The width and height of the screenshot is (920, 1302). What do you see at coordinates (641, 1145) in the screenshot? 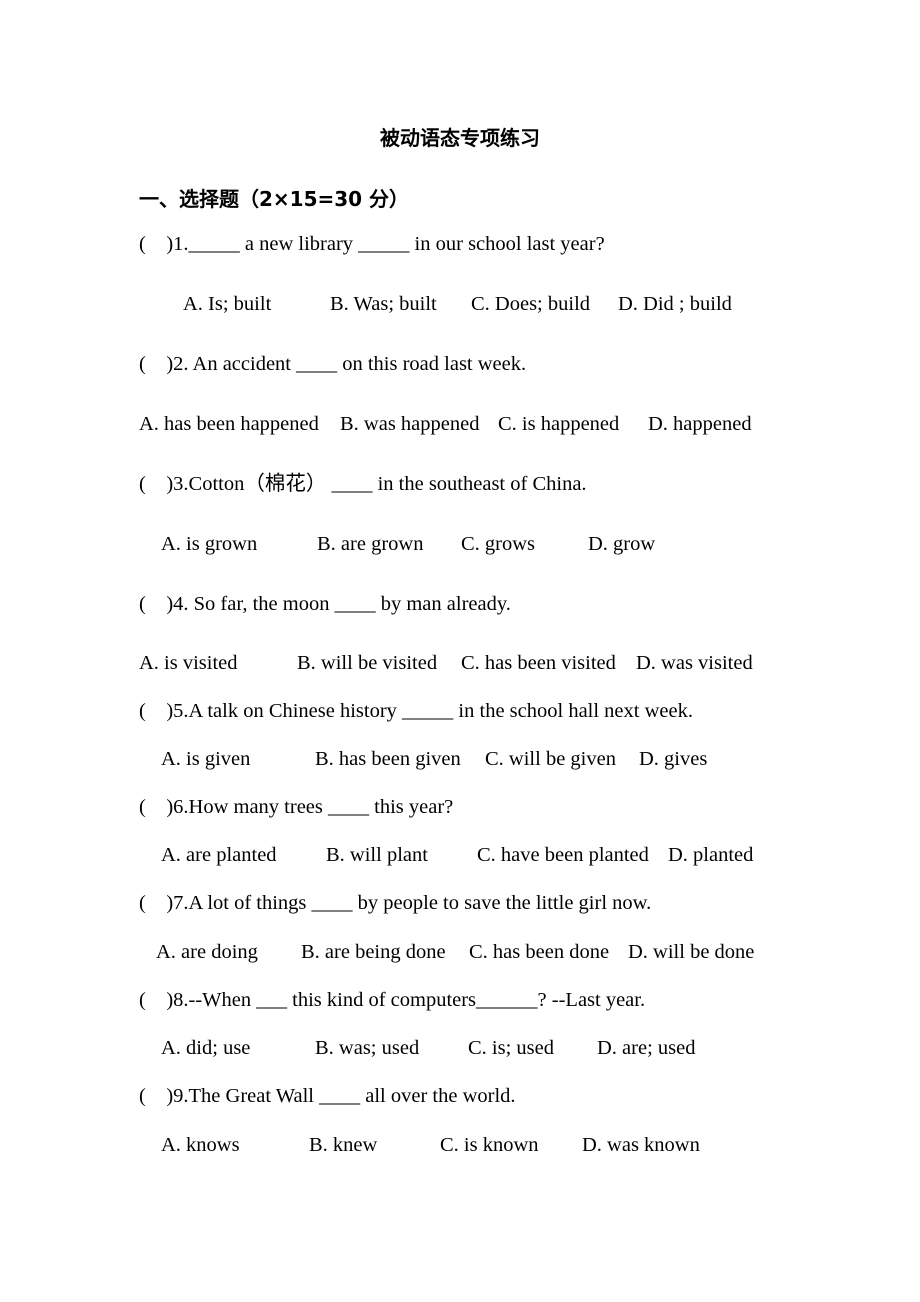
I see `question-9-option-d: D. was known` at bounding box center [641, 1145].